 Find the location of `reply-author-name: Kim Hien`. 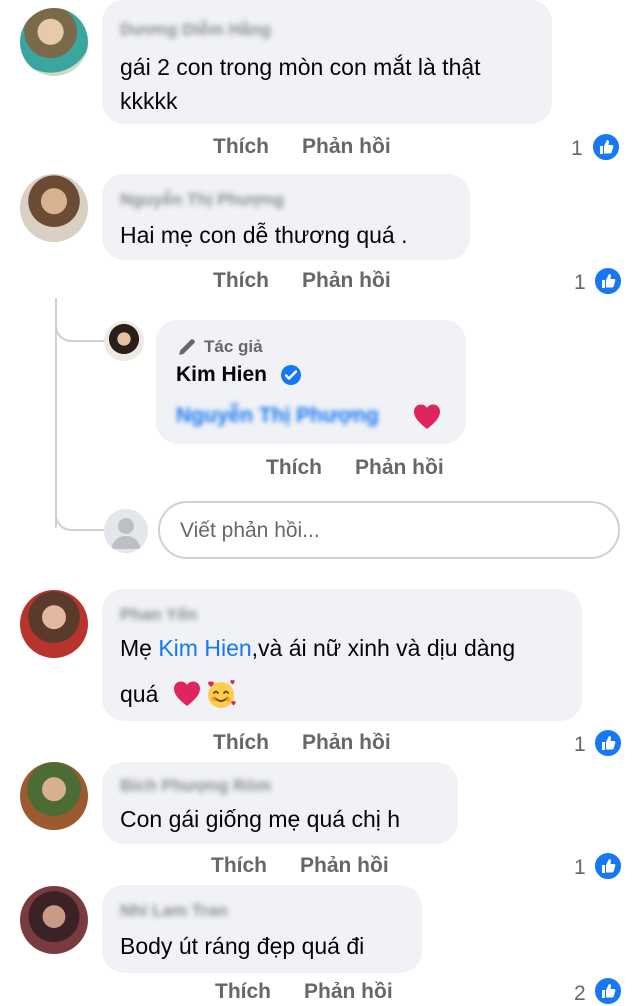

reply-author-name: Kim Hien is located at coordinates (221, 375).